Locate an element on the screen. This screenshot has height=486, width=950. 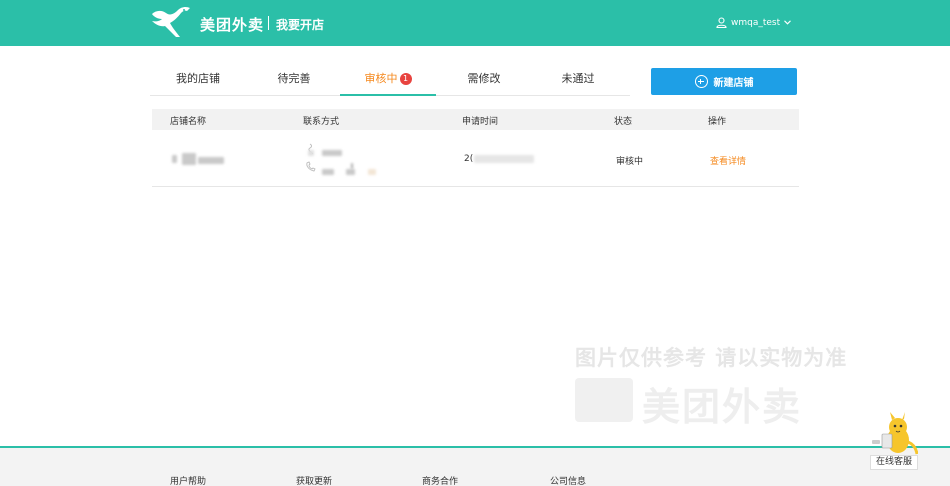
customer-service-label: 在线客服 is located at coordinates (894, 462).